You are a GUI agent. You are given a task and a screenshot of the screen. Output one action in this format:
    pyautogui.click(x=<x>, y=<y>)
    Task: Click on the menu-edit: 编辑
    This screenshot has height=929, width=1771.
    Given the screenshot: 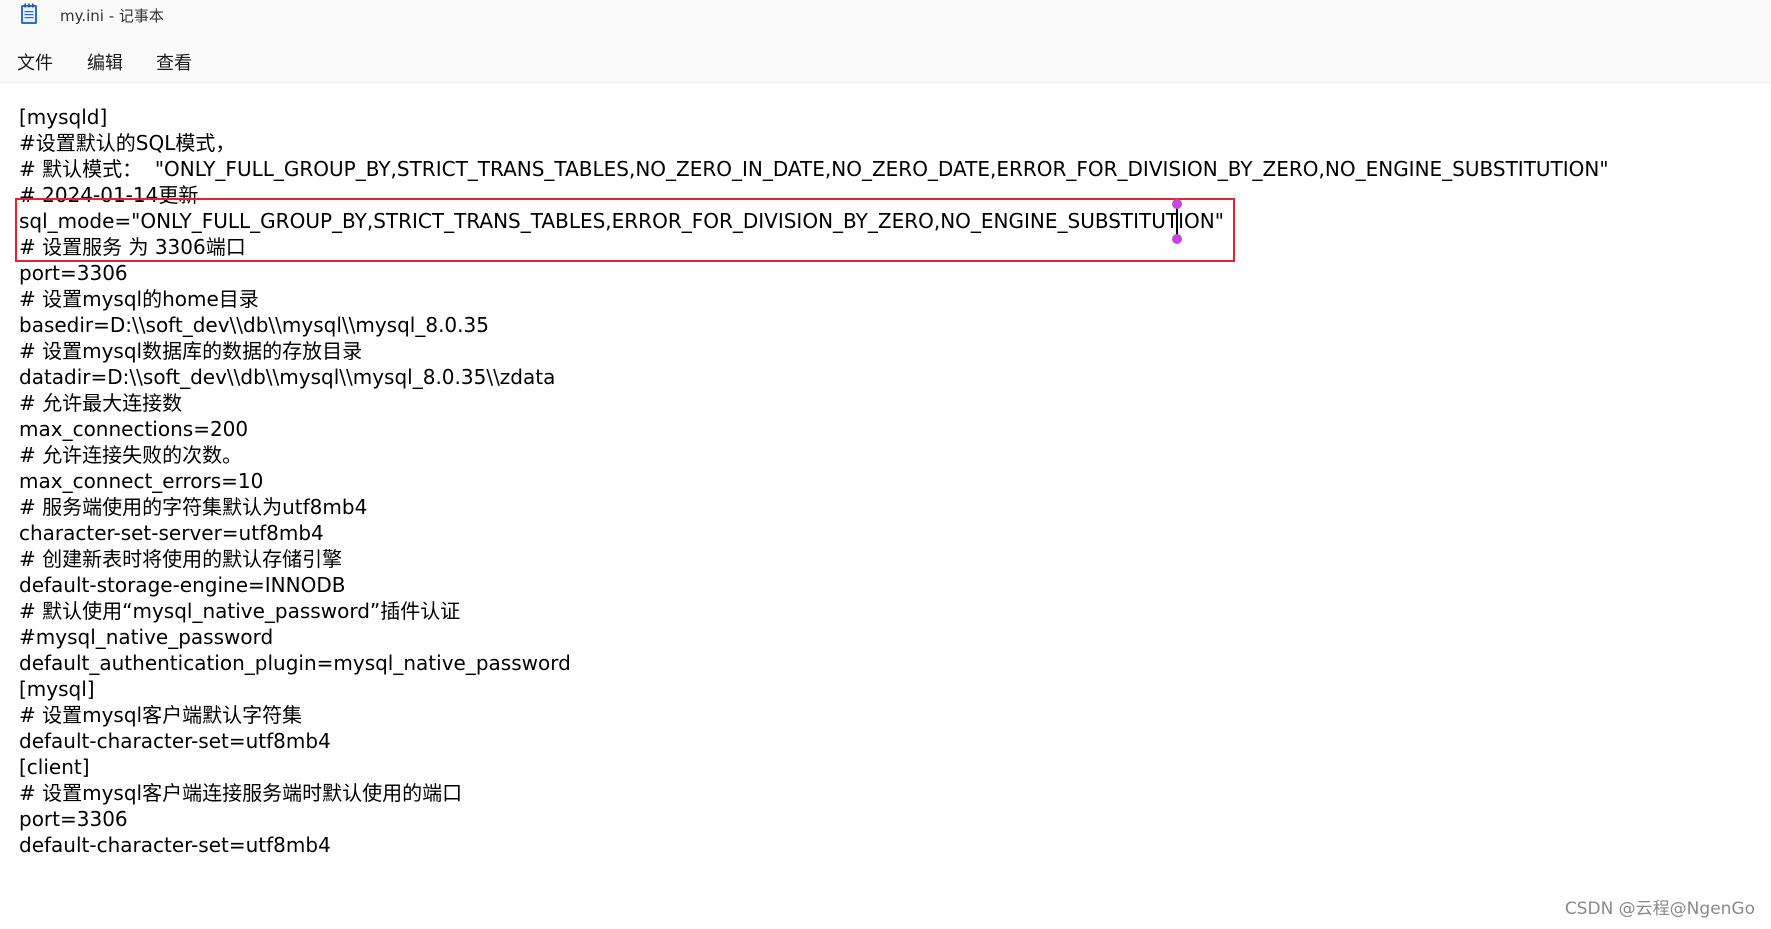 What is the action you would take?
    pyautogui.click(x=105, y=62)
    